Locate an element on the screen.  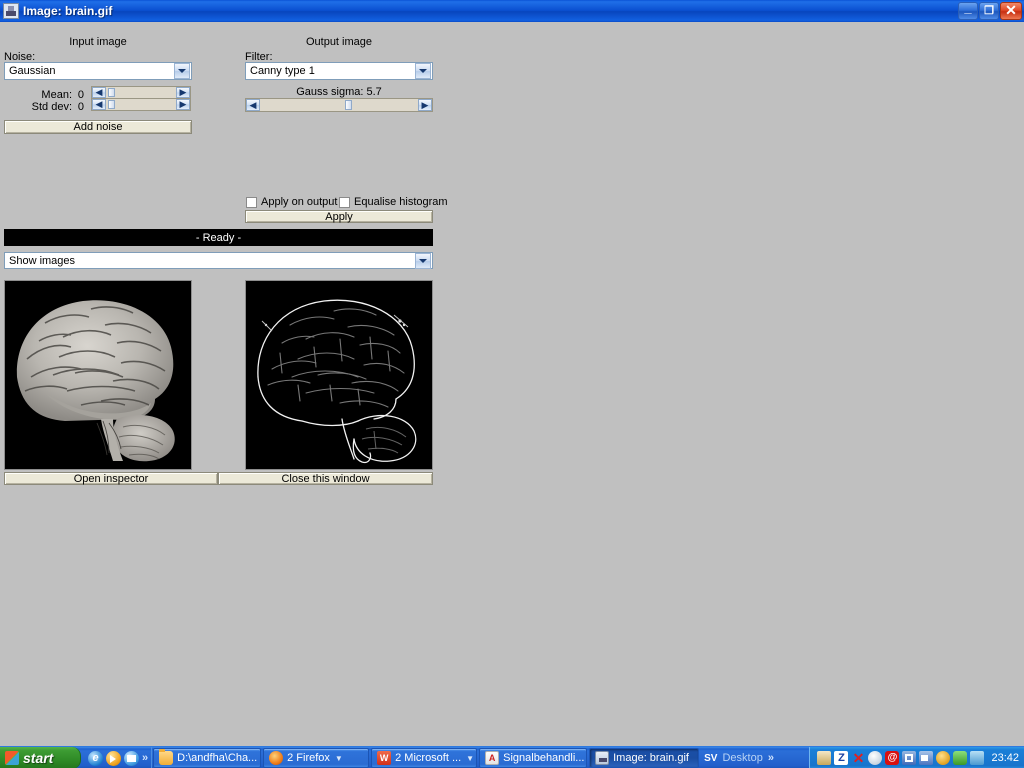
input-image-header: Input image is located at coordinates (98, 42).